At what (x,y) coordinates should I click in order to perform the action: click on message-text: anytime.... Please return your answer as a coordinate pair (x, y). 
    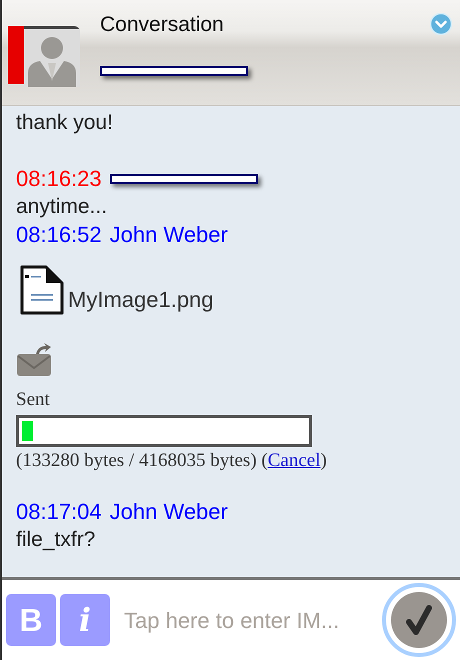
    Looking at the image, I should click on (62, 207).